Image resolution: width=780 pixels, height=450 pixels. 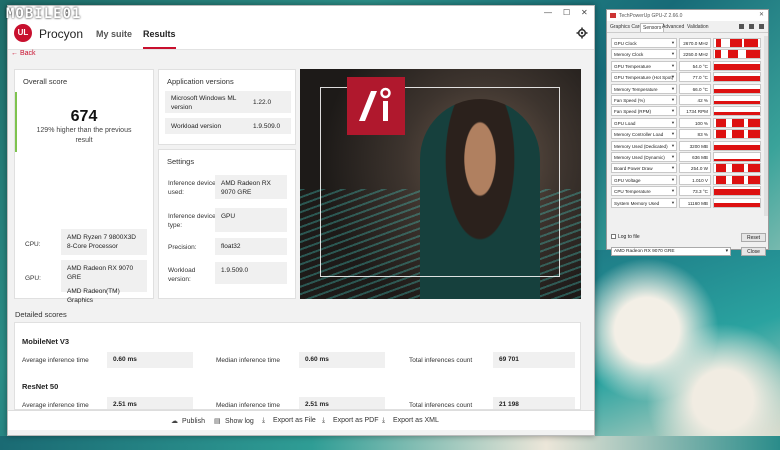 What do you see at coordinates (644, 168) in the screenshot?
I see `sensor-name: Board Power Draw` at bounding box center [644, 168].